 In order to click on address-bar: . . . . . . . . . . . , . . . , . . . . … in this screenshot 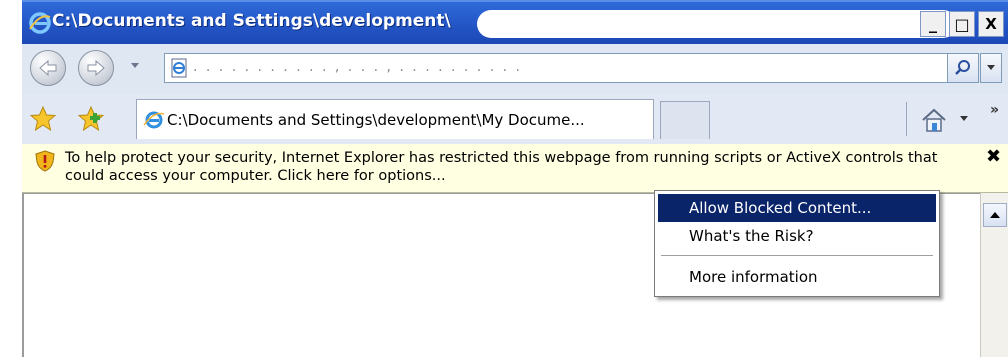, I will do `click(557, 68)`.